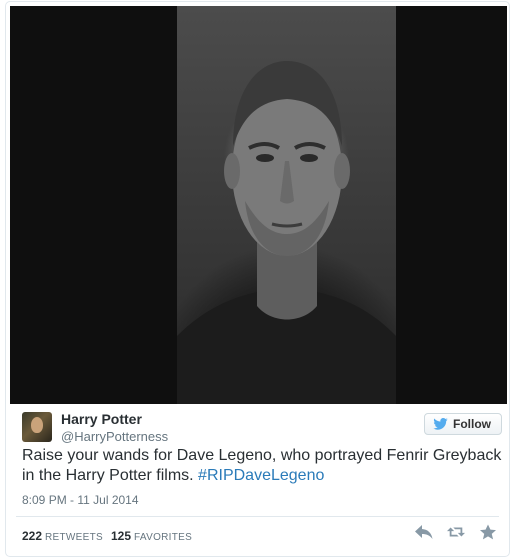 The image size is (514, 560). Describe the element at coordinates (121, 536) in the screenshot. I see `favorites-count: 125` at that location.